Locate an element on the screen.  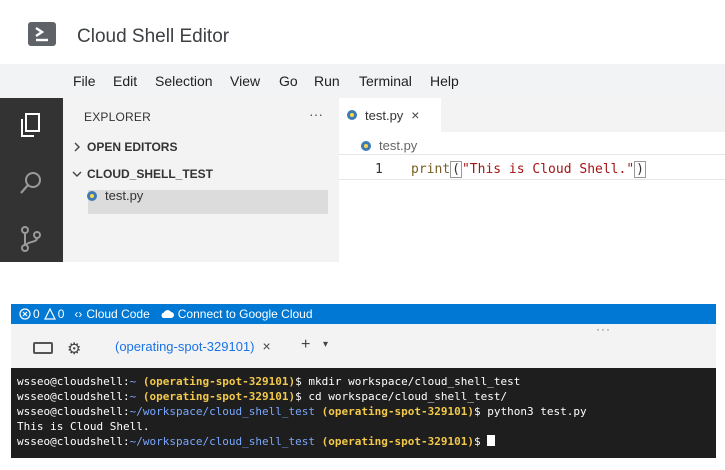
gear-icon: ⚙ is located at coordinates (74, 349).